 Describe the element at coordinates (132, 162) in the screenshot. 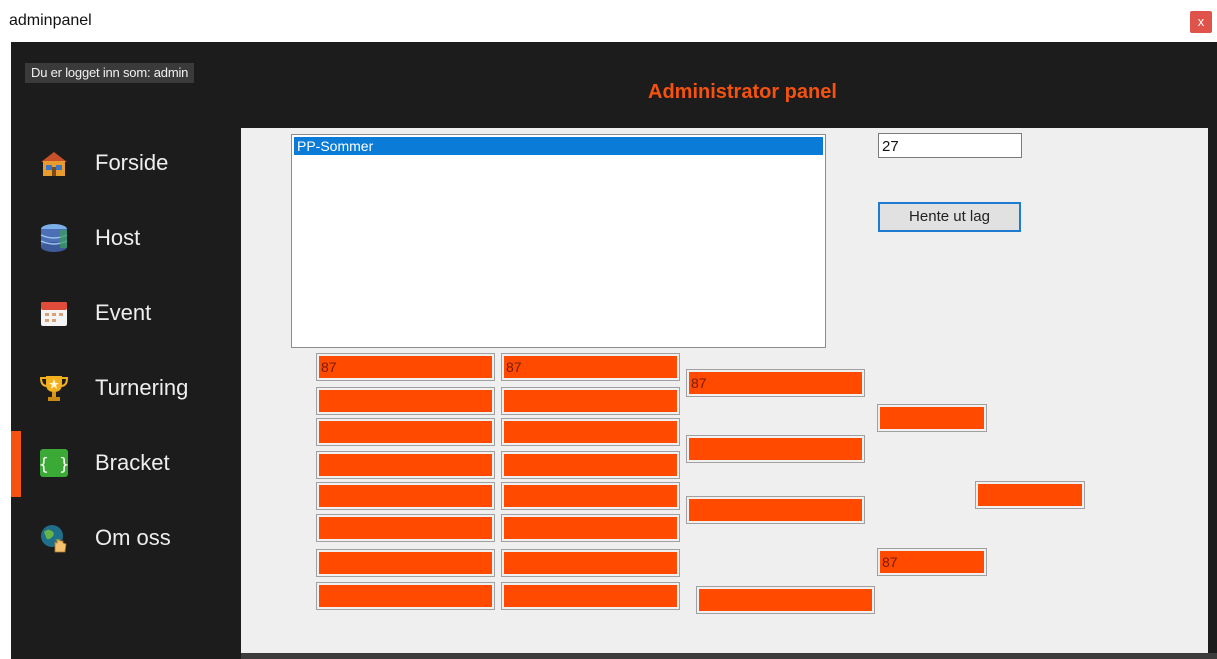

I see `sidebar-item-label: Forside` at that location.